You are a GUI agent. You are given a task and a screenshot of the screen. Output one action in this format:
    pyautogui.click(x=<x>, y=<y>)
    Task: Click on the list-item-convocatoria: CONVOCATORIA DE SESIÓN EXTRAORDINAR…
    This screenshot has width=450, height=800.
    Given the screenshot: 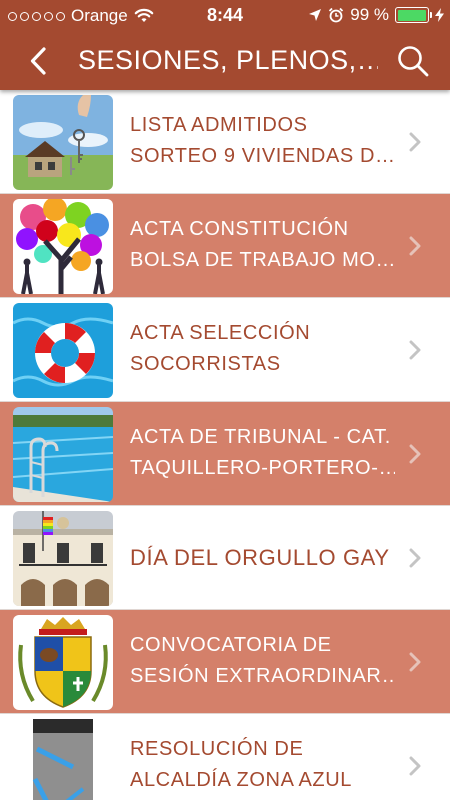 What is the action you would take?
    pyautogui.click(x=225, y=662)
    